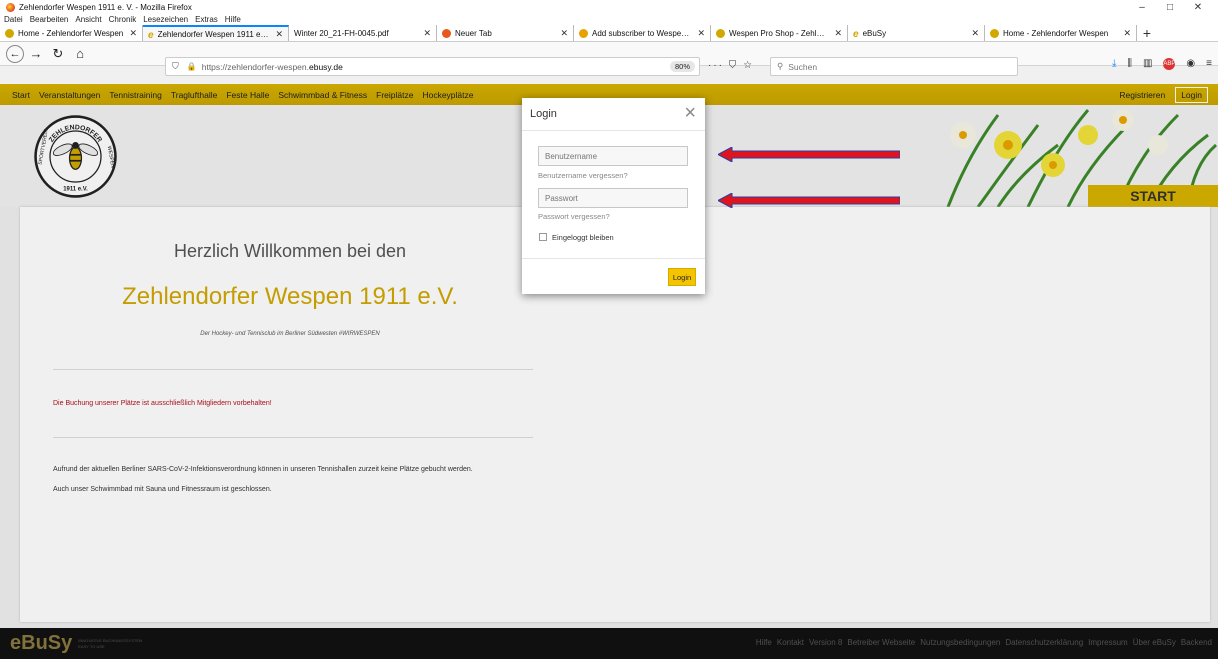 Image resolution: width=1218 pixels, height=659 pixels. Describe the element at coordinates (123, 19) in the screenshot. I see `menu-chronik: Chronik` at that location.